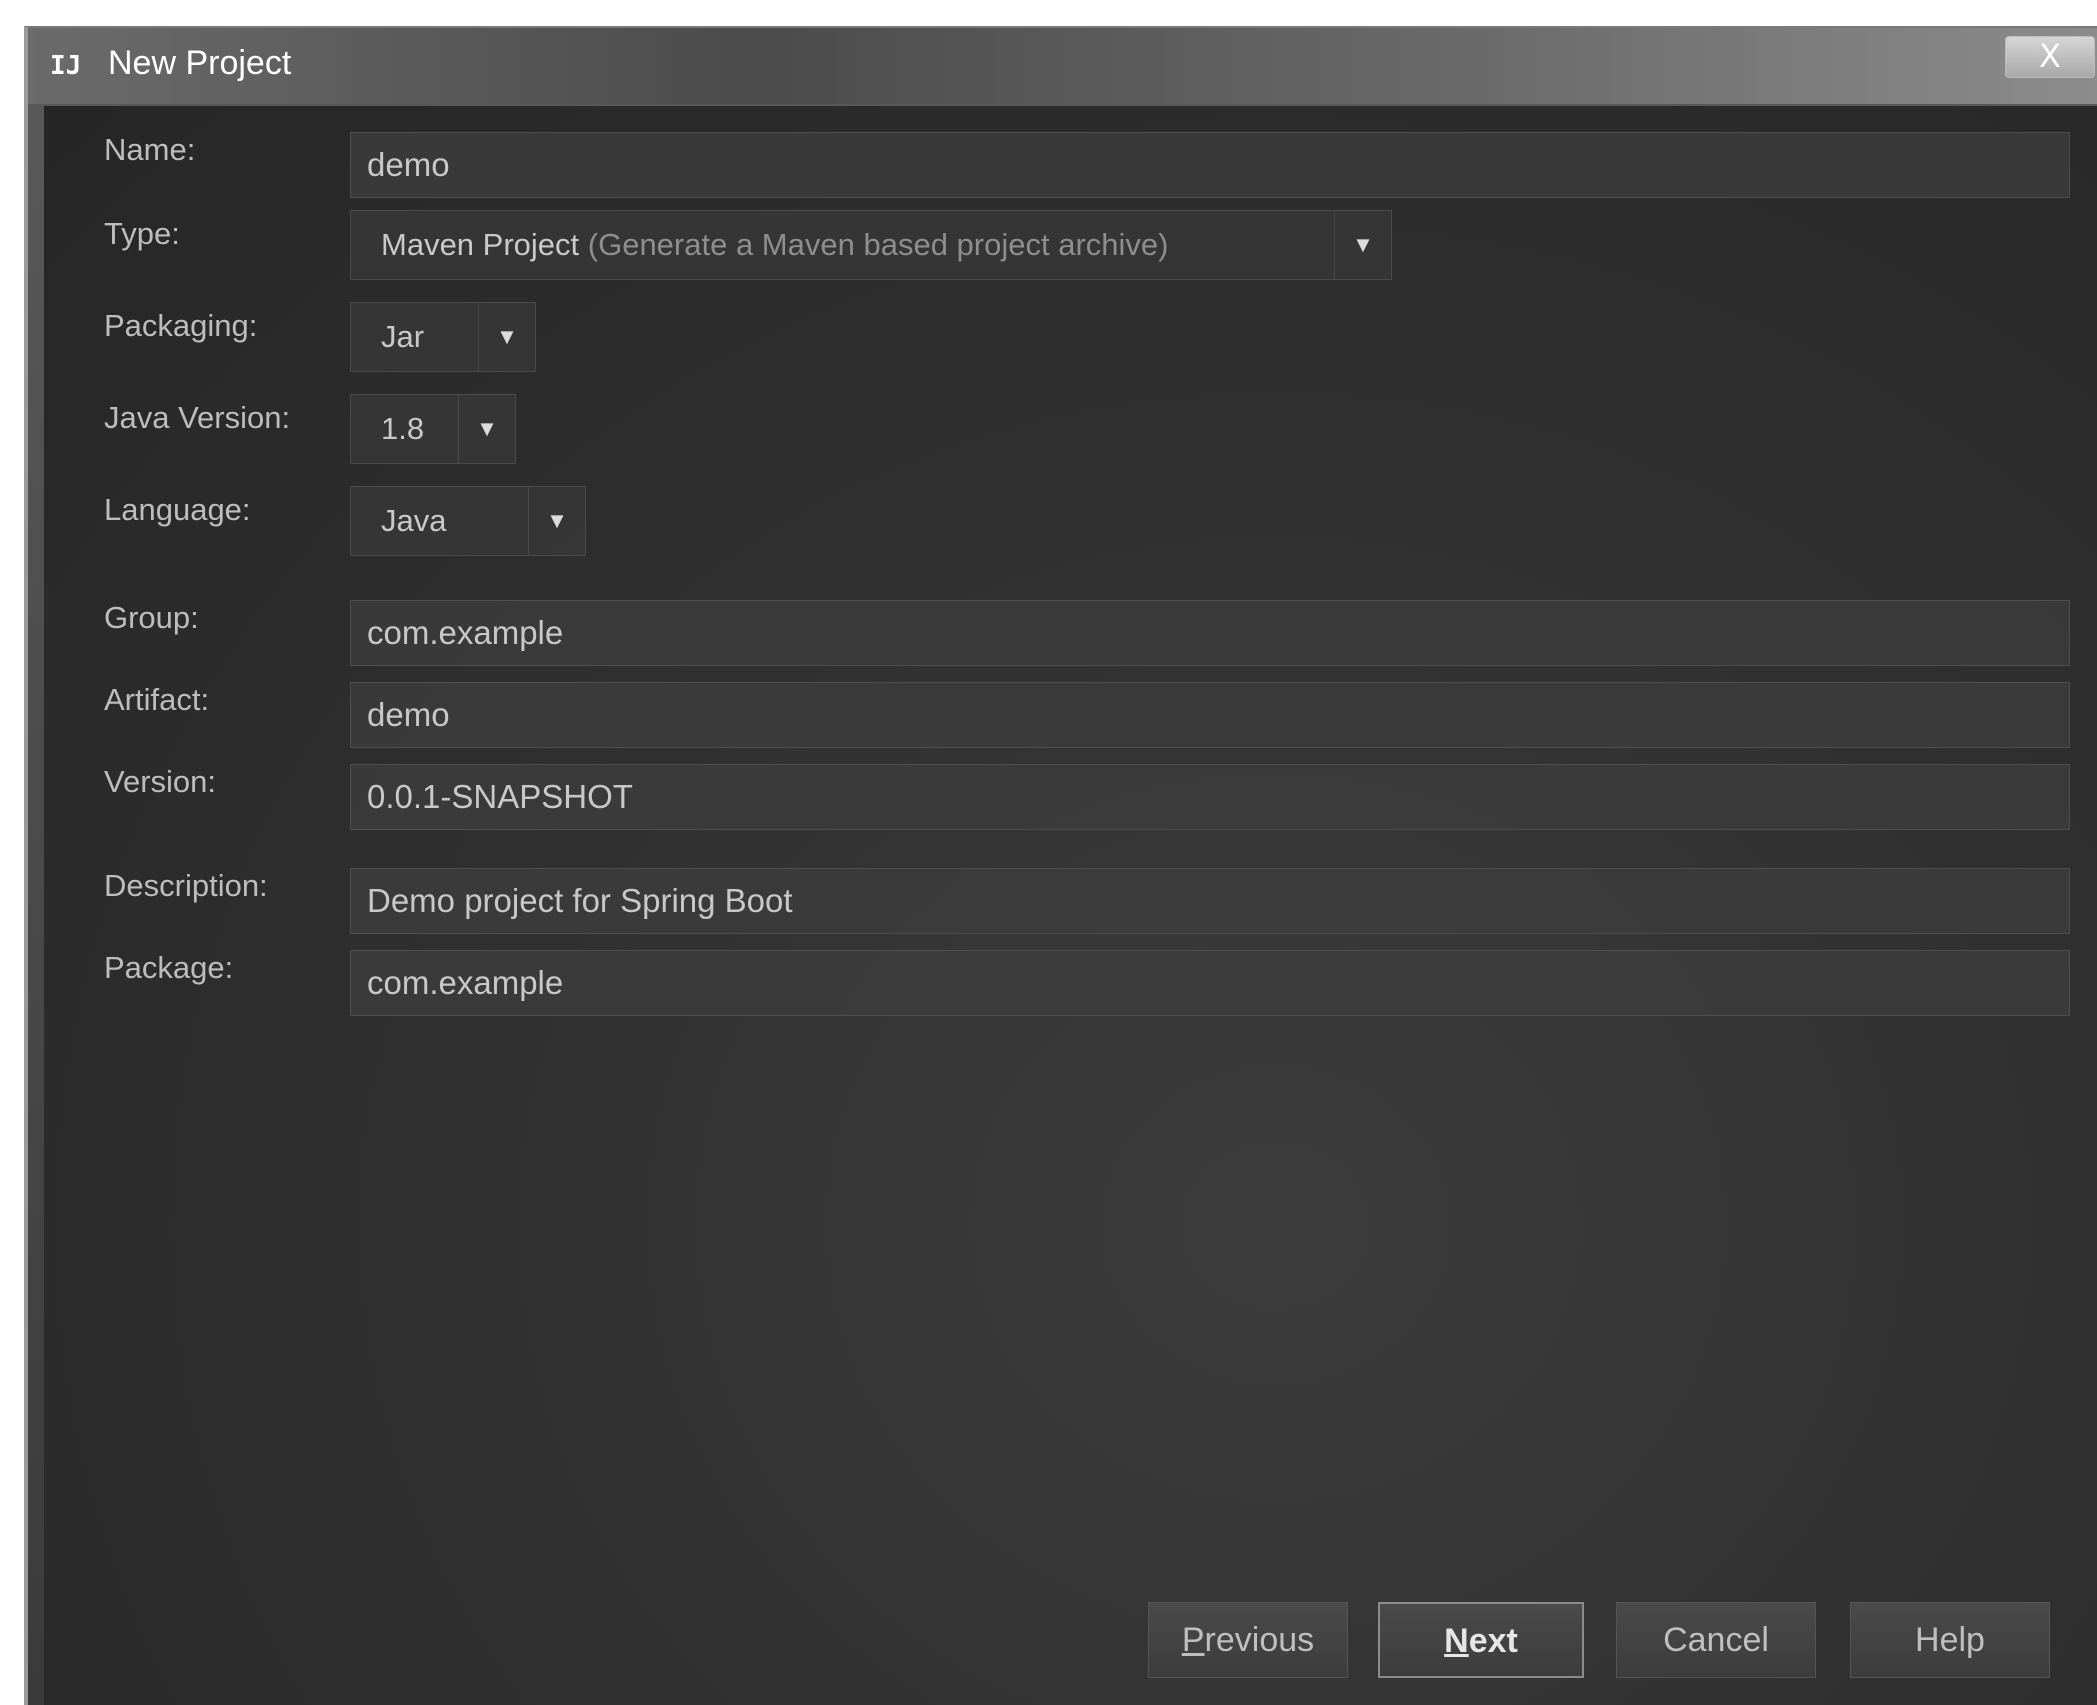 The image size is (2097, 1705). What do you see at coordinates (66, 66) in the screenshot?
I see `intellij-app-icon: IJ` at bounding box center [66, 66].